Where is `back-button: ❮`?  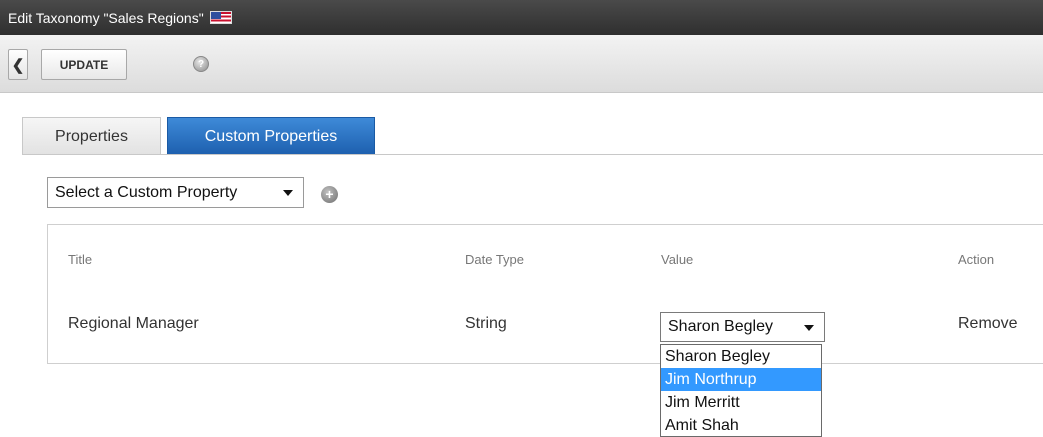 back-button: ❮ is located at coordinates (18, 64).